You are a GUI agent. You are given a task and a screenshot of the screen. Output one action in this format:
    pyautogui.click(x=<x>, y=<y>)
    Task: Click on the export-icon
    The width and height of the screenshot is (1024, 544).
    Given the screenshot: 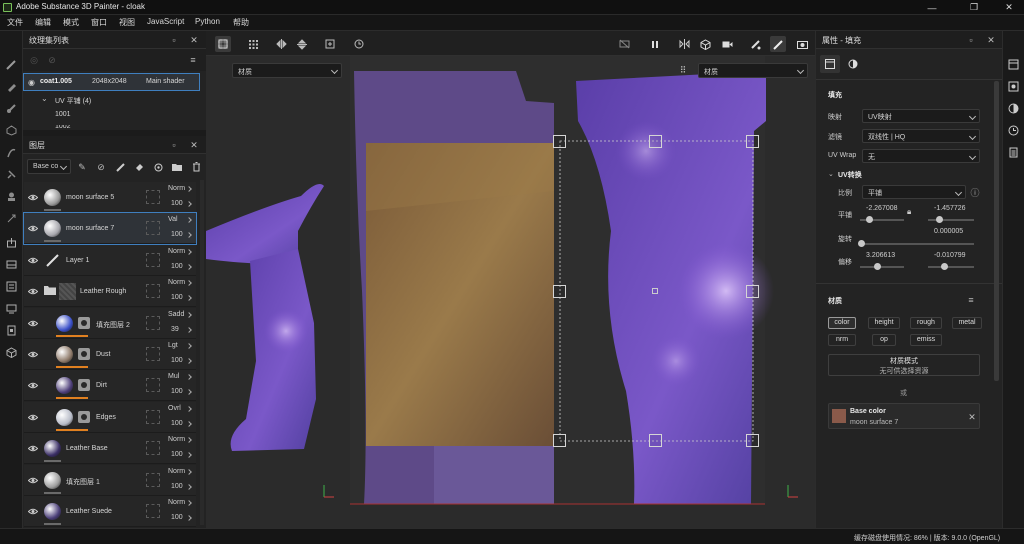 What is the action you would take?
    pyautogui.click(x=11, y=242)
    